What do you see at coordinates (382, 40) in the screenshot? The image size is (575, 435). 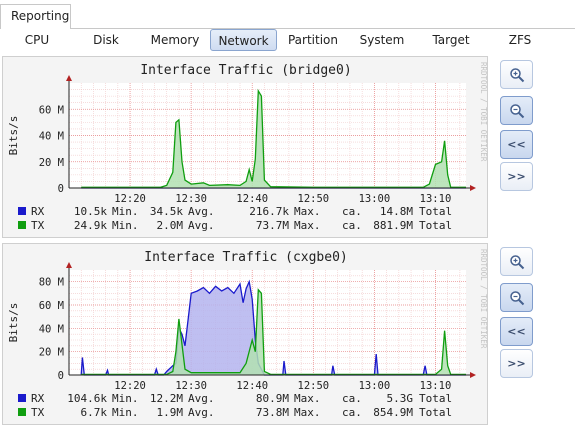 I see `tab-system: System` at bounding box center [382, 40].